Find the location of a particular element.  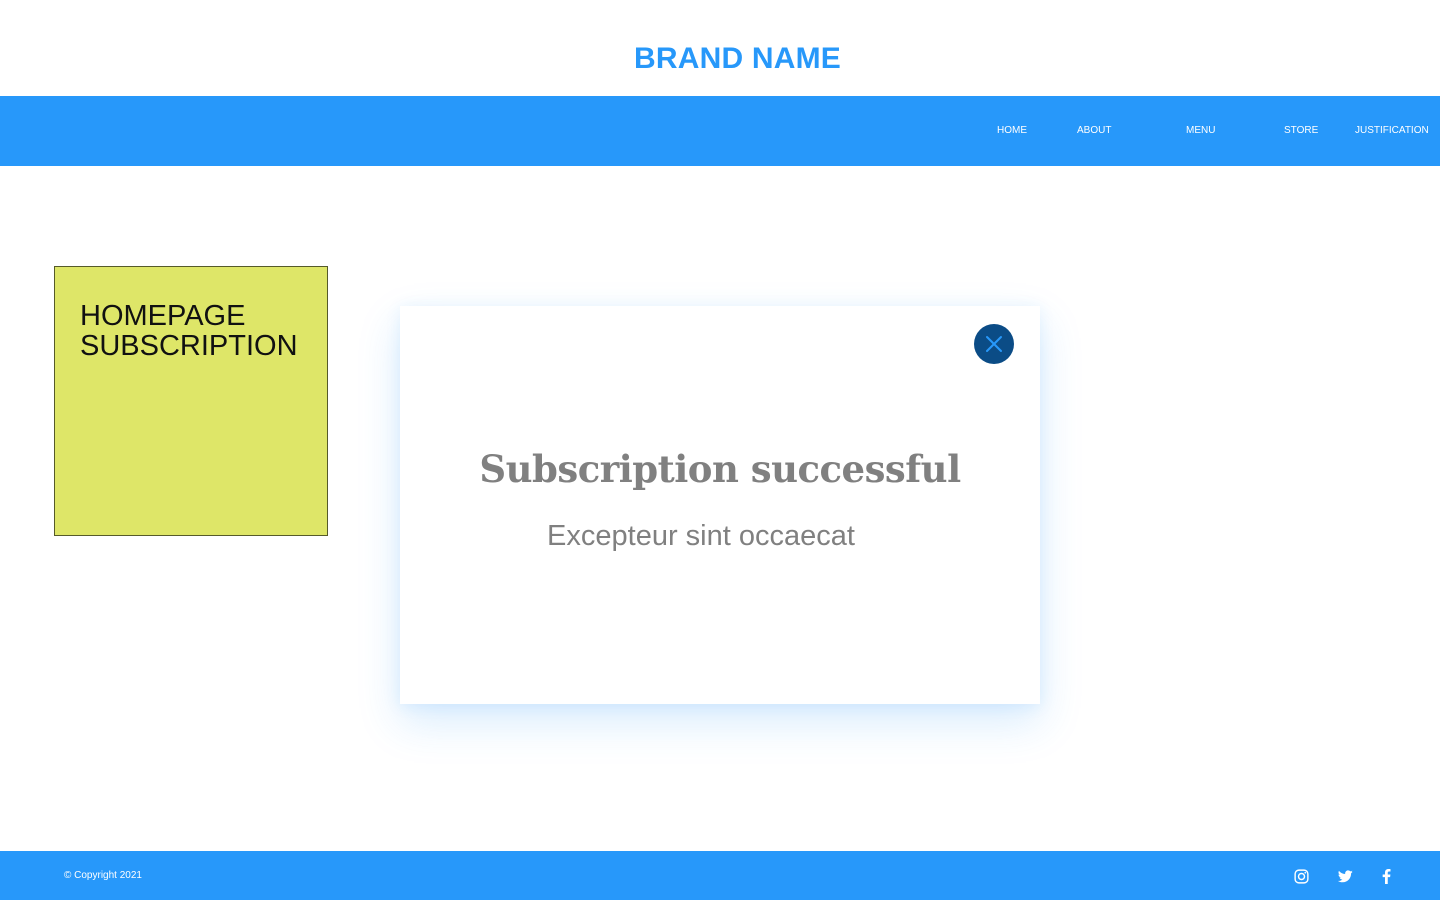

brand-name: BRAND NAME is located at coordinates (720, 59).